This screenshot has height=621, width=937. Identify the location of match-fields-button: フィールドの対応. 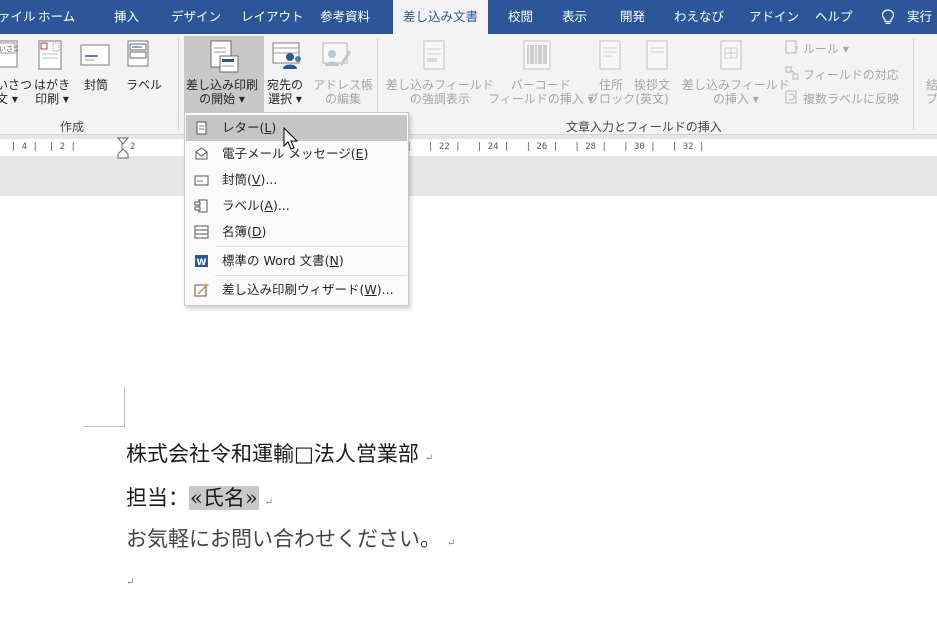
(851, 74).